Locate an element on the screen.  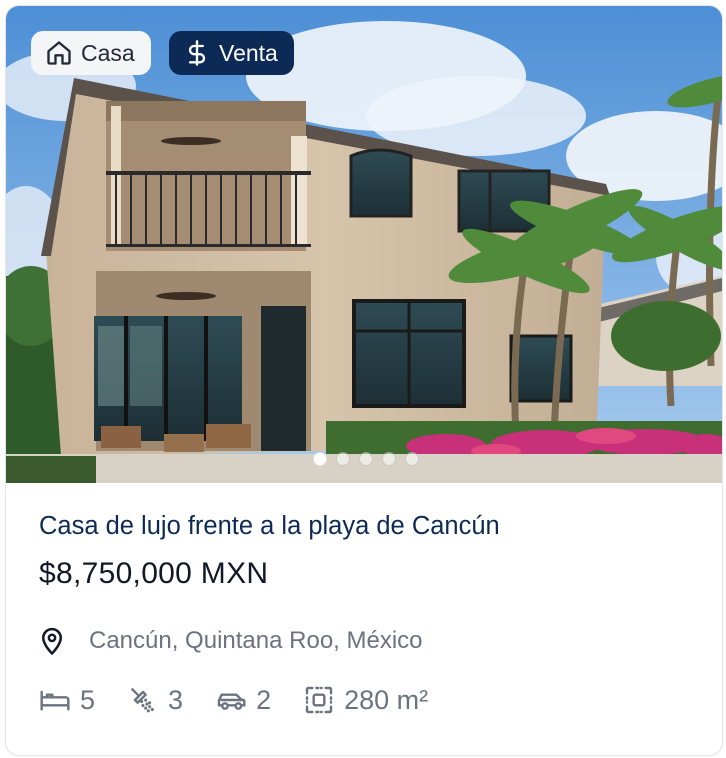
feature-parking: 2 is located at coordinates (243, 700).